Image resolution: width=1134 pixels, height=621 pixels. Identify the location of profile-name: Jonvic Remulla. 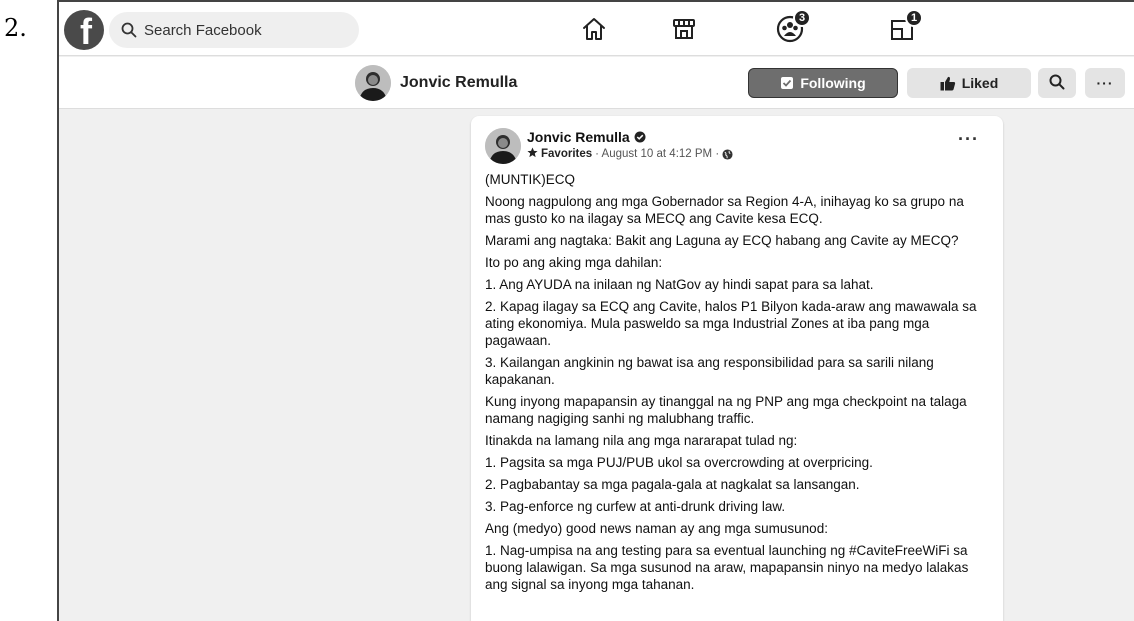
(458, 83).